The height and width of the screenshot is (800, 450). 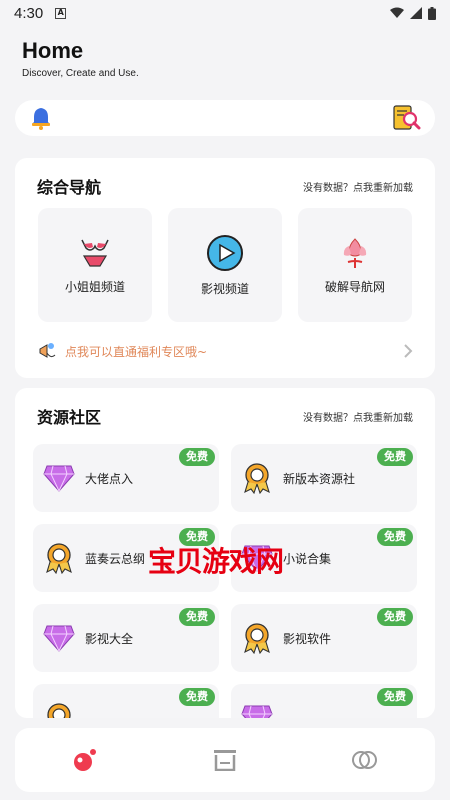 I want to click on nav-reload-link: 没有数据？点我重新加载, so click(x=358, y=186).